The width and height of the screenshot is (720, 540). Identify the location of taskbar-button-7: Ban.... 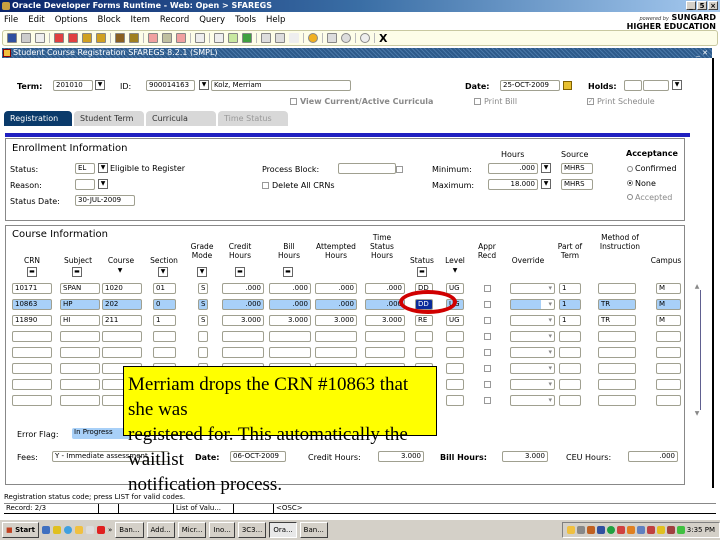
(313, 530).